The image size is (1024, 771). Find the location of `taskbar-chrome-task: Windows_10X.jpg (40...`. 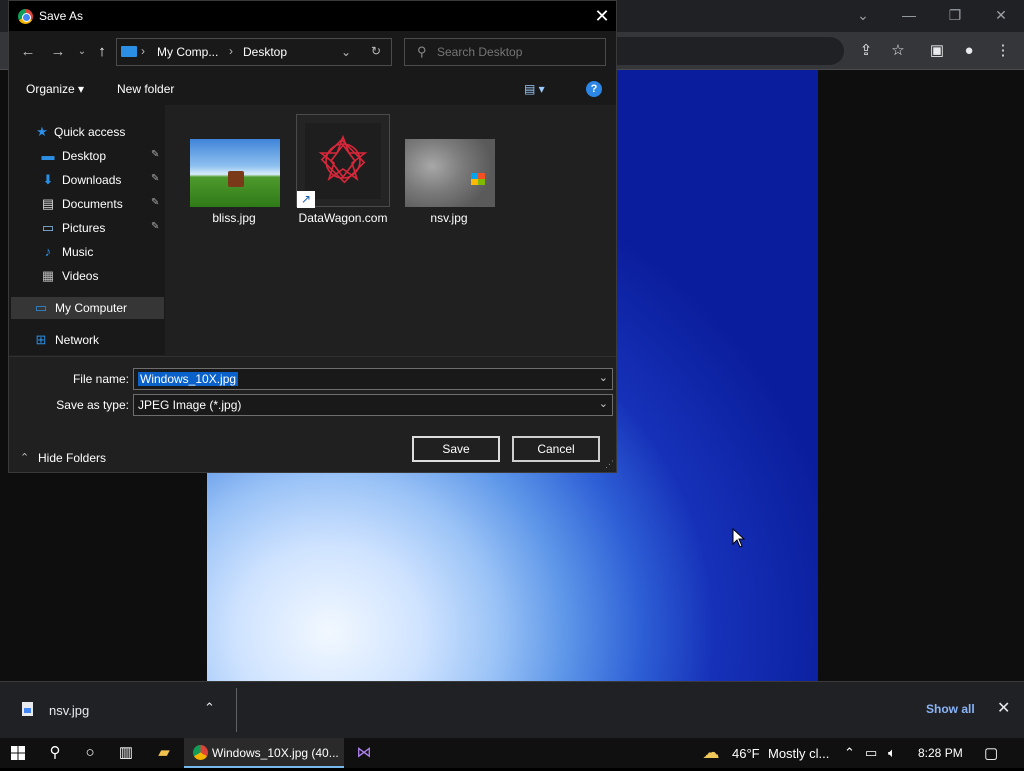

taskbar-chrome-task: Windows_10X.jpg (40... is located at coordinates (264, 753).